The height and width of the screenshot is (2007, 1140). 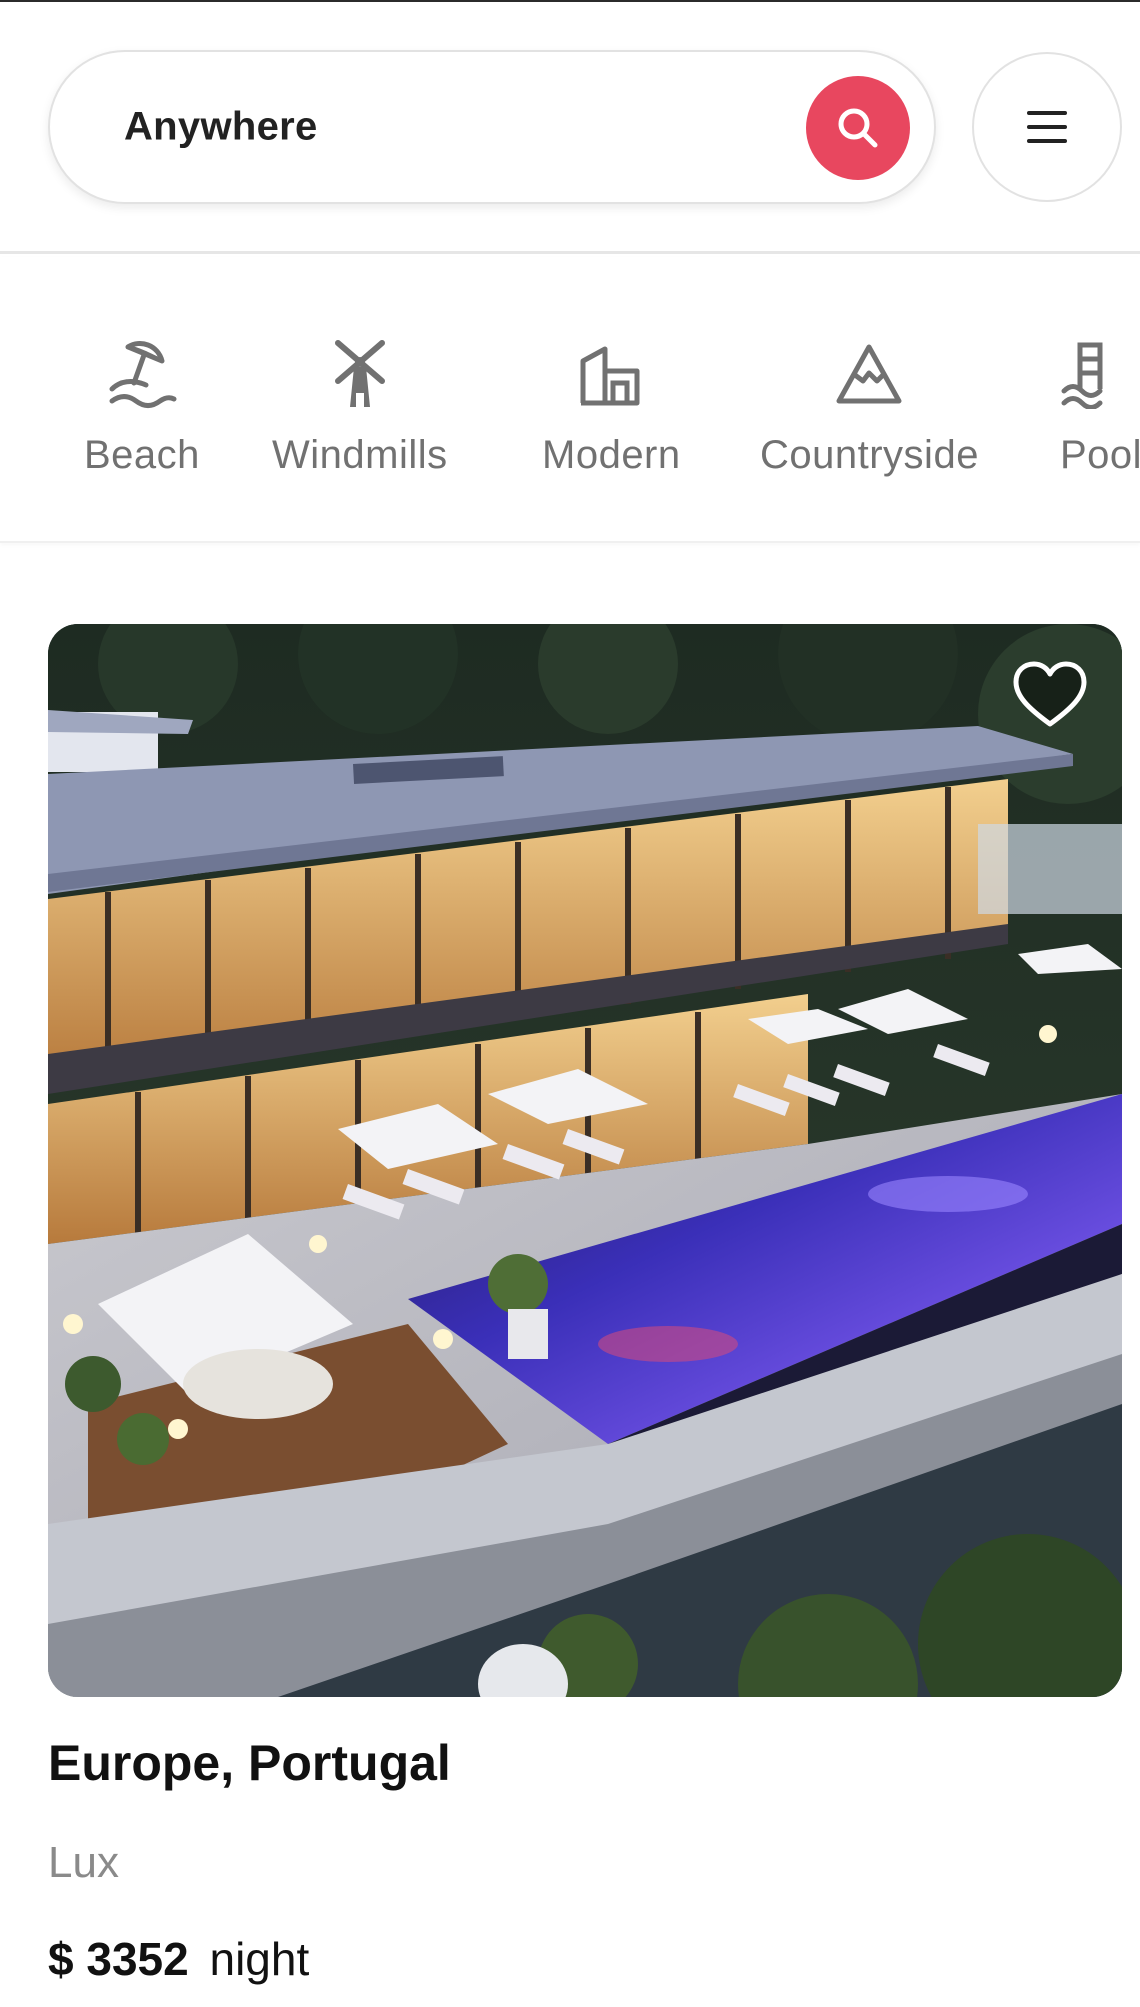 I want to click on category-beach: Beach, so click(x=142, y=407).